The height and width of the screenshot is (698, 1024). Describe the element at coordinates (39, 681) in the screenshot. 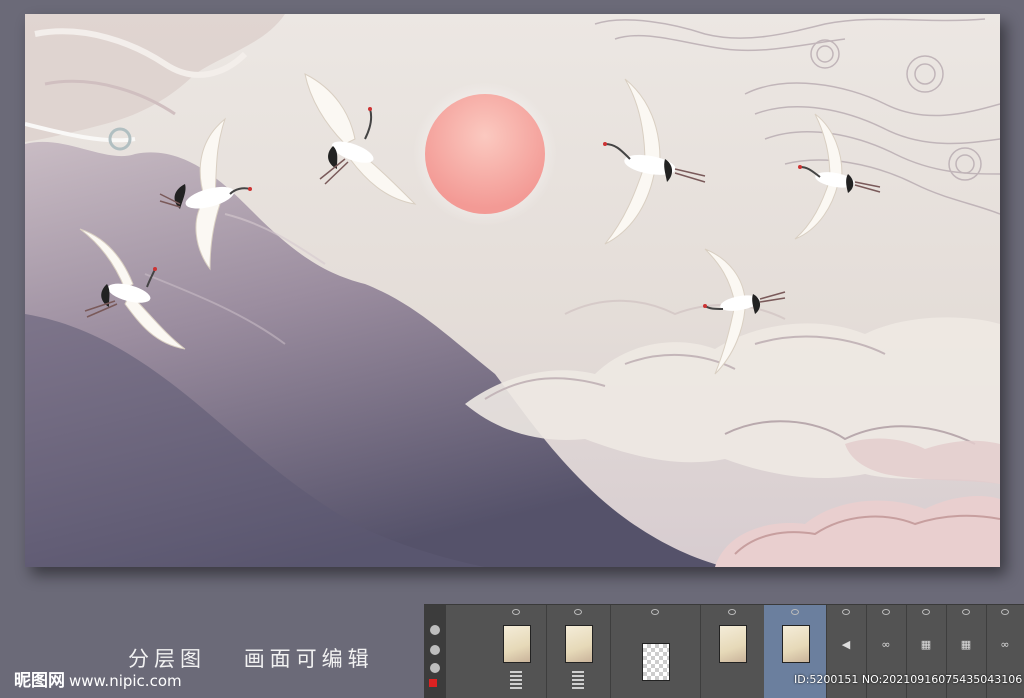

I see `watermark-brand: 昵图网` at that location.